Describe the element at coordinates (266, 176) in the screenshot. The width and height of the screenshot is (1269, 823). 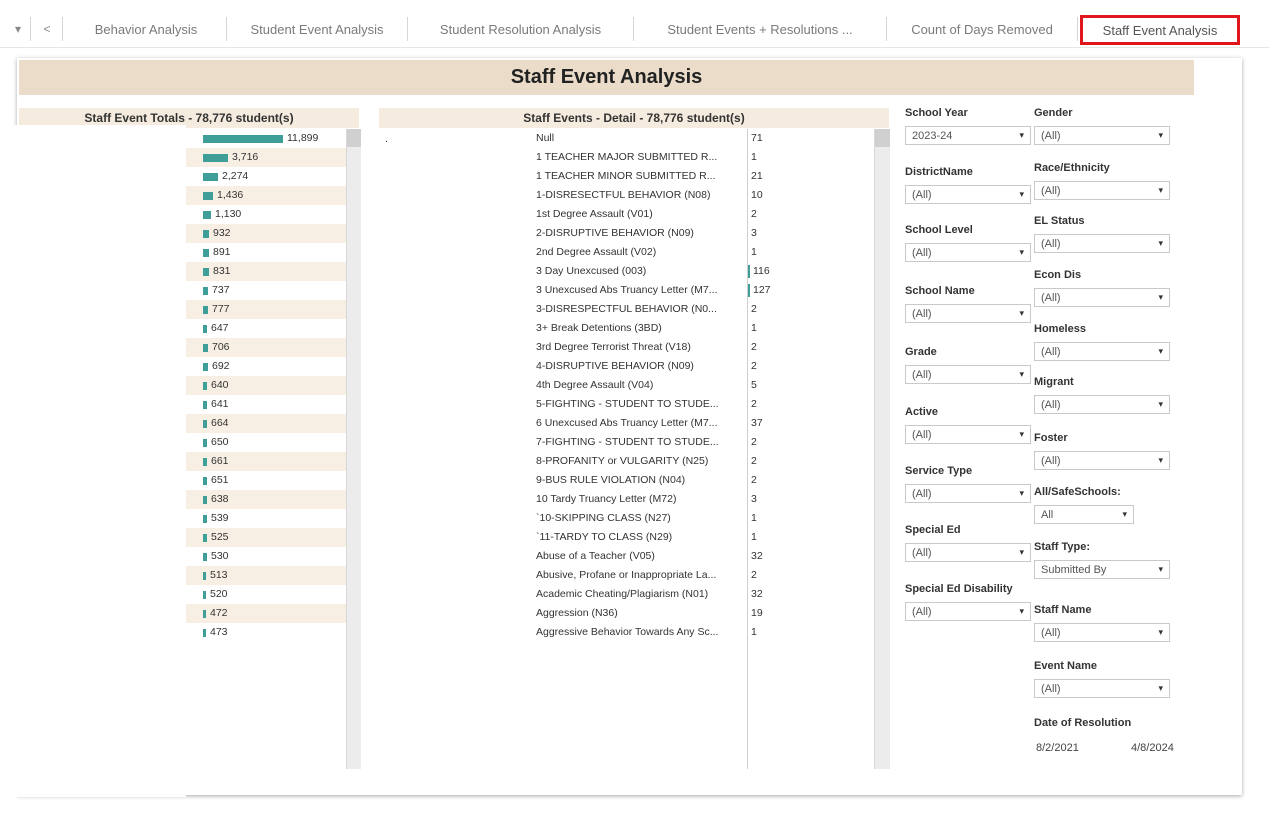
I see `totals-row: 2,274` at that location.